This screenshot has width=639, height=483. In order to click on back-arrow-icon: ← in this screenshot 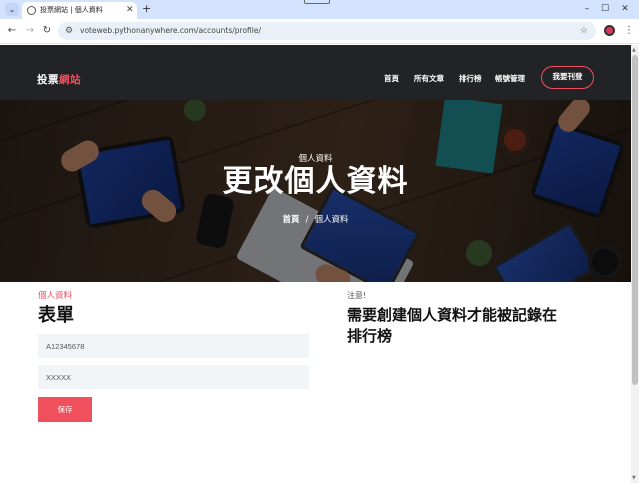, I will do `click(12, 31)`.